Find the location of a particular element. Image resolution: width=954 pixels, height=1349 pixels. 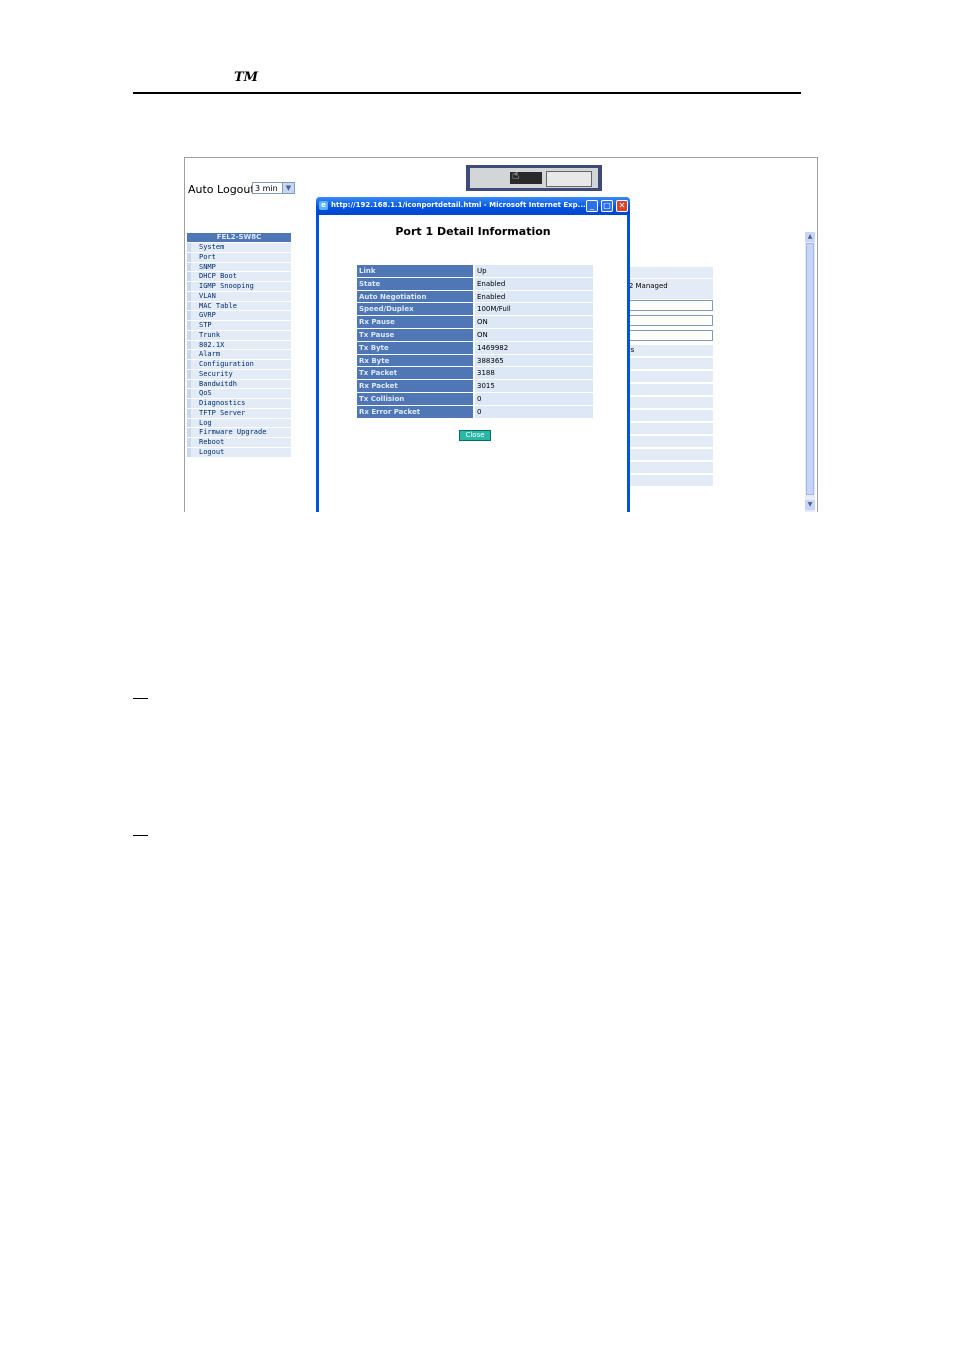

sidebar-item-qos: QoS is located at coordinates (239, 393).